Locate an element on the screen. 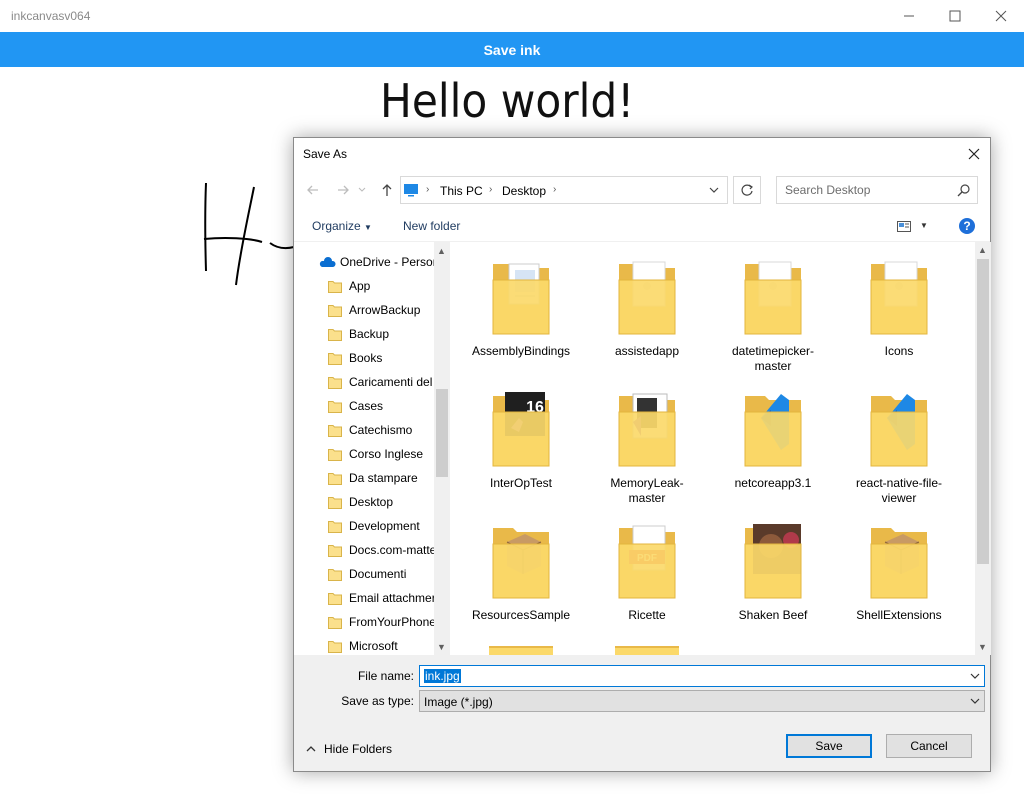 Image resolution: width=1024 pixels, height=800 pixels. file-item-label: netcoreapp3.1 is located at coordinates (773, 483).